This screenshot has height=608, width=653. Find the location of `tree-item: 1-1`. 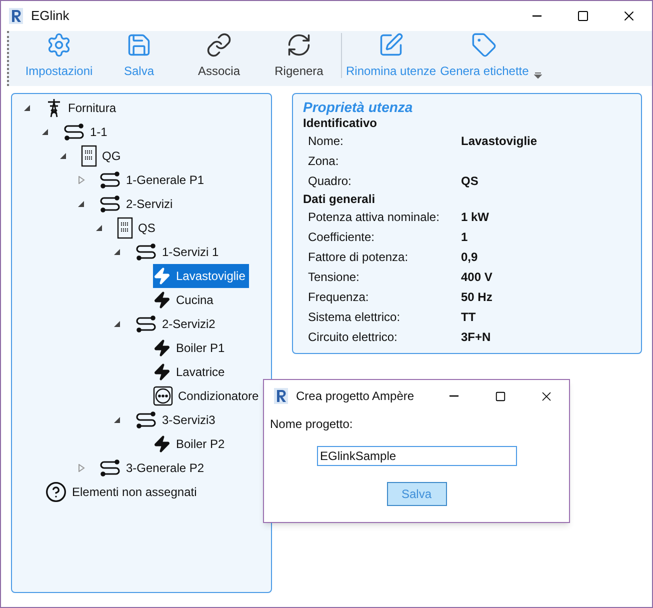

tree-item: 1-1 is located at coordinates (87, 132).